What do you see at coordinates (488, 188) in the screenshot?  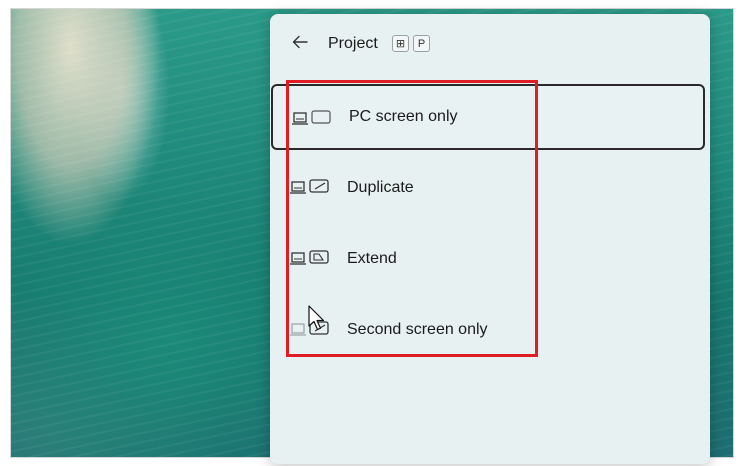 I see `option-duplicate: Duplicate` at bounding box center [488, 188].